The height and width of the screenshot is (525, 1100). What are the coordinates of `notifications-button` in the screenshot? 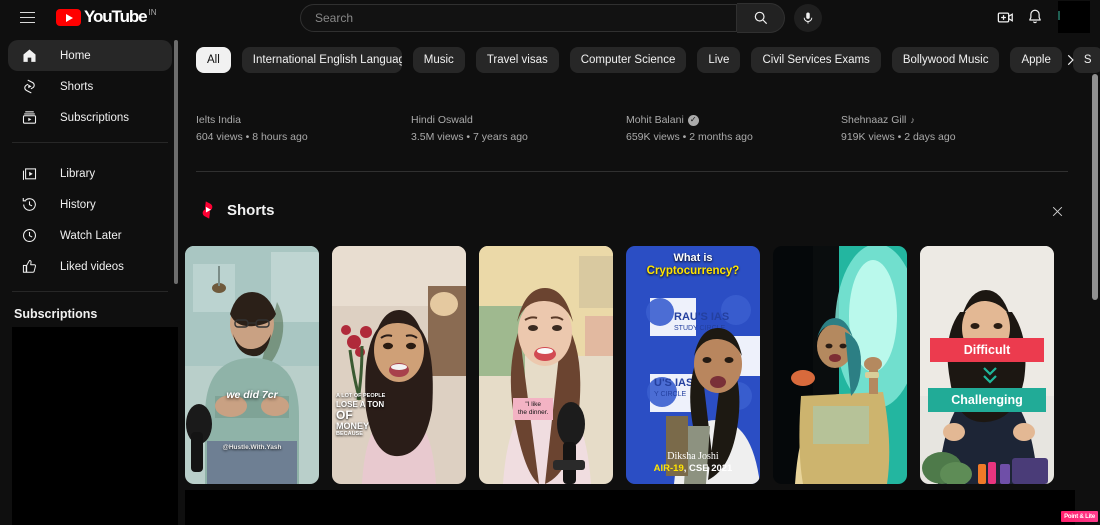 It's located at (1035, 17).